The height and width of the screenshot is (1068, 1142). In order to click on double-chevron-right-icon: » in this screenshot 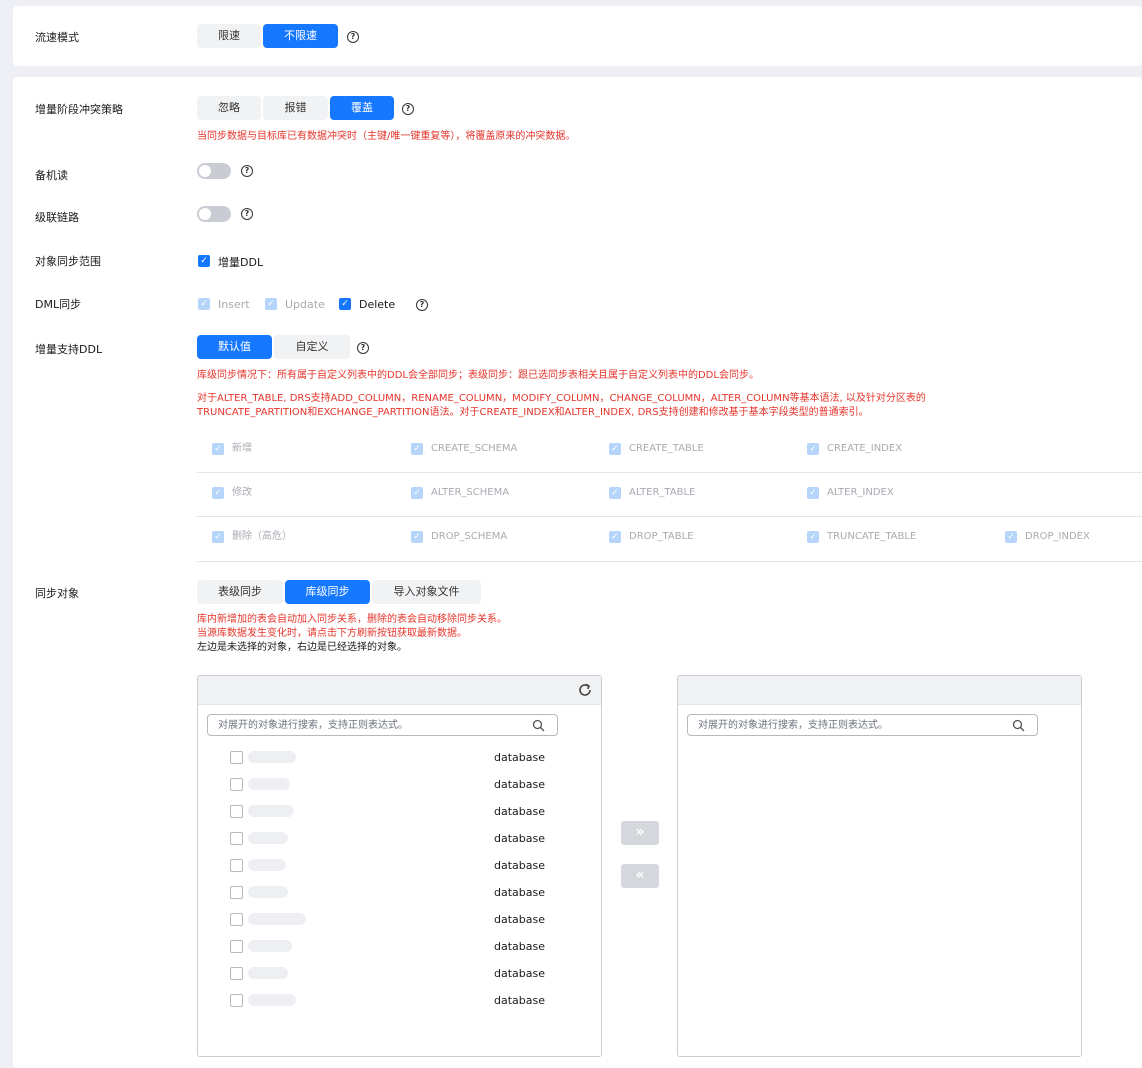, I will do `click(640, 832)`.